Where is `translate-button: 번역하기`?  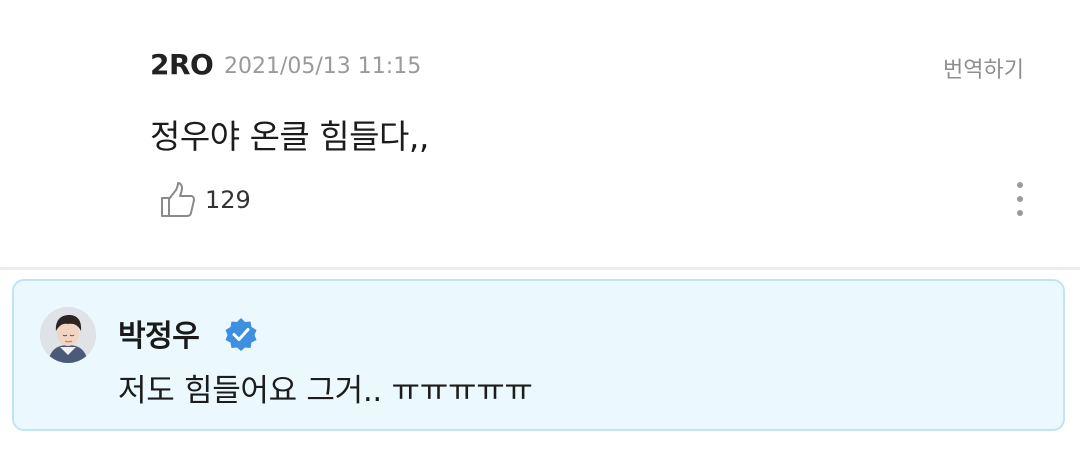
translate-button: 번역하기 is located at coordinates (983, 68).